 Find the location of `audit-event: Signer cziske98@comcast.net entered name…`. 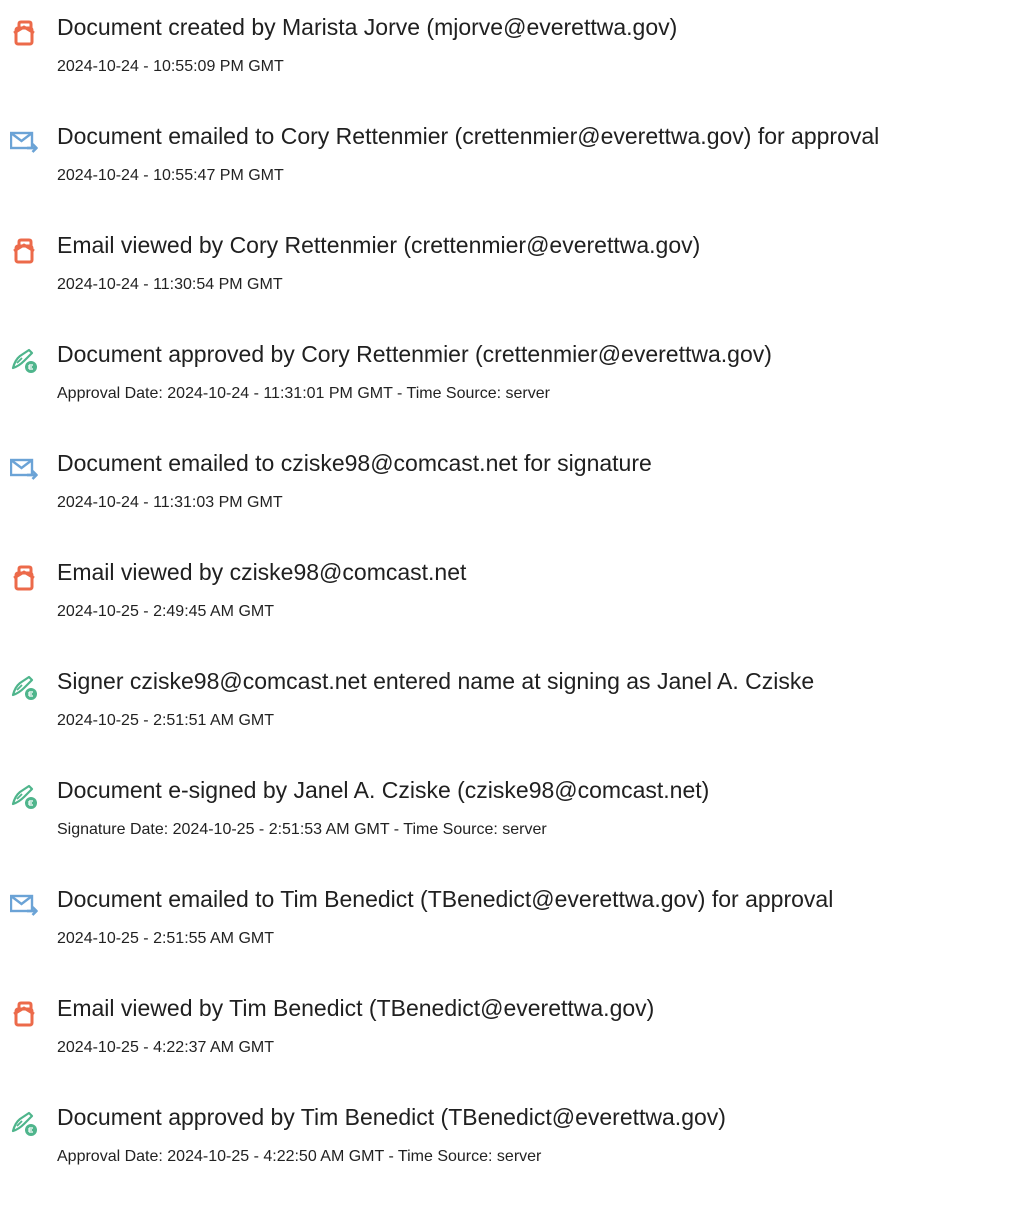

audit-event: Signer cziske98@comcast.net entered name… is located at coordinates (505, 706).